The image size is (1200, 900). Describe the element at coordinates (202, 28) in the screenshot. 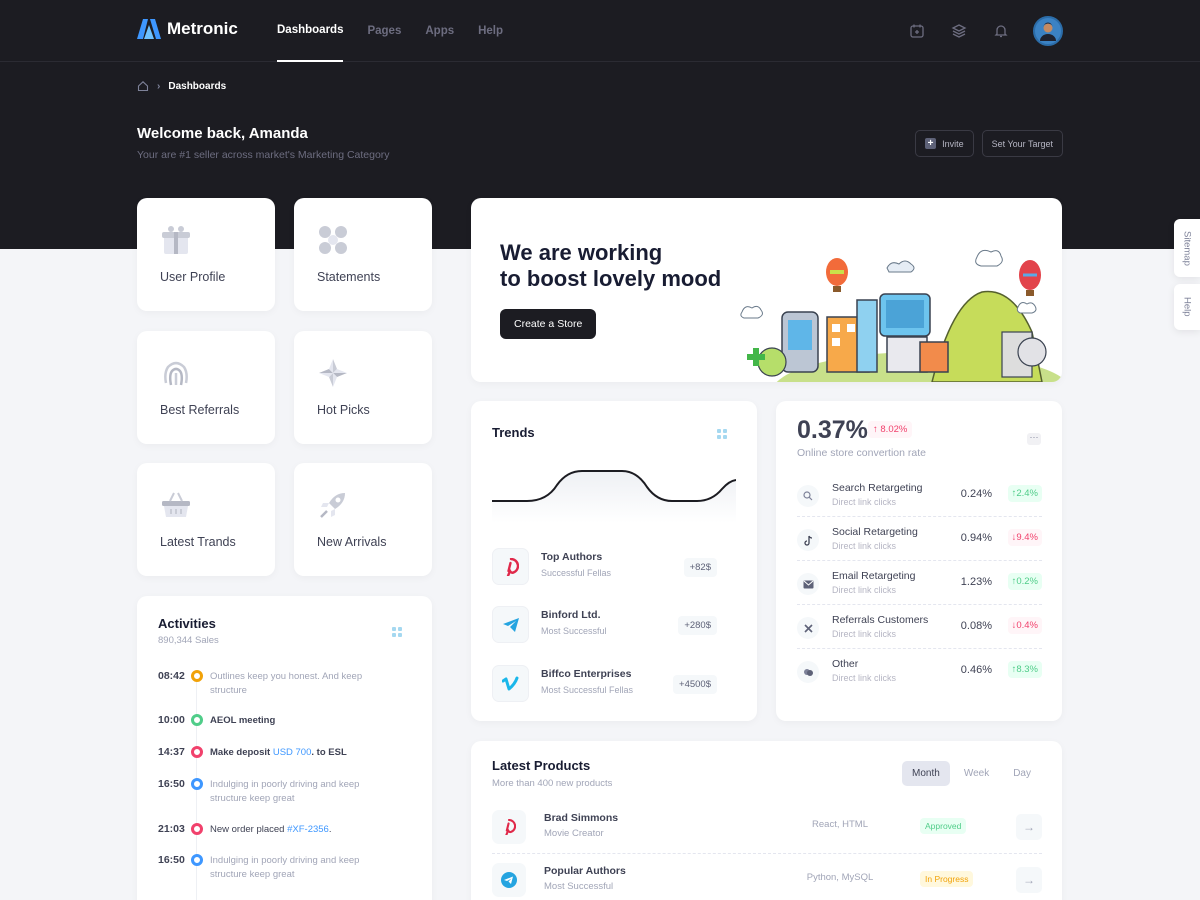

I see `brand-name: Metronic` at that location.